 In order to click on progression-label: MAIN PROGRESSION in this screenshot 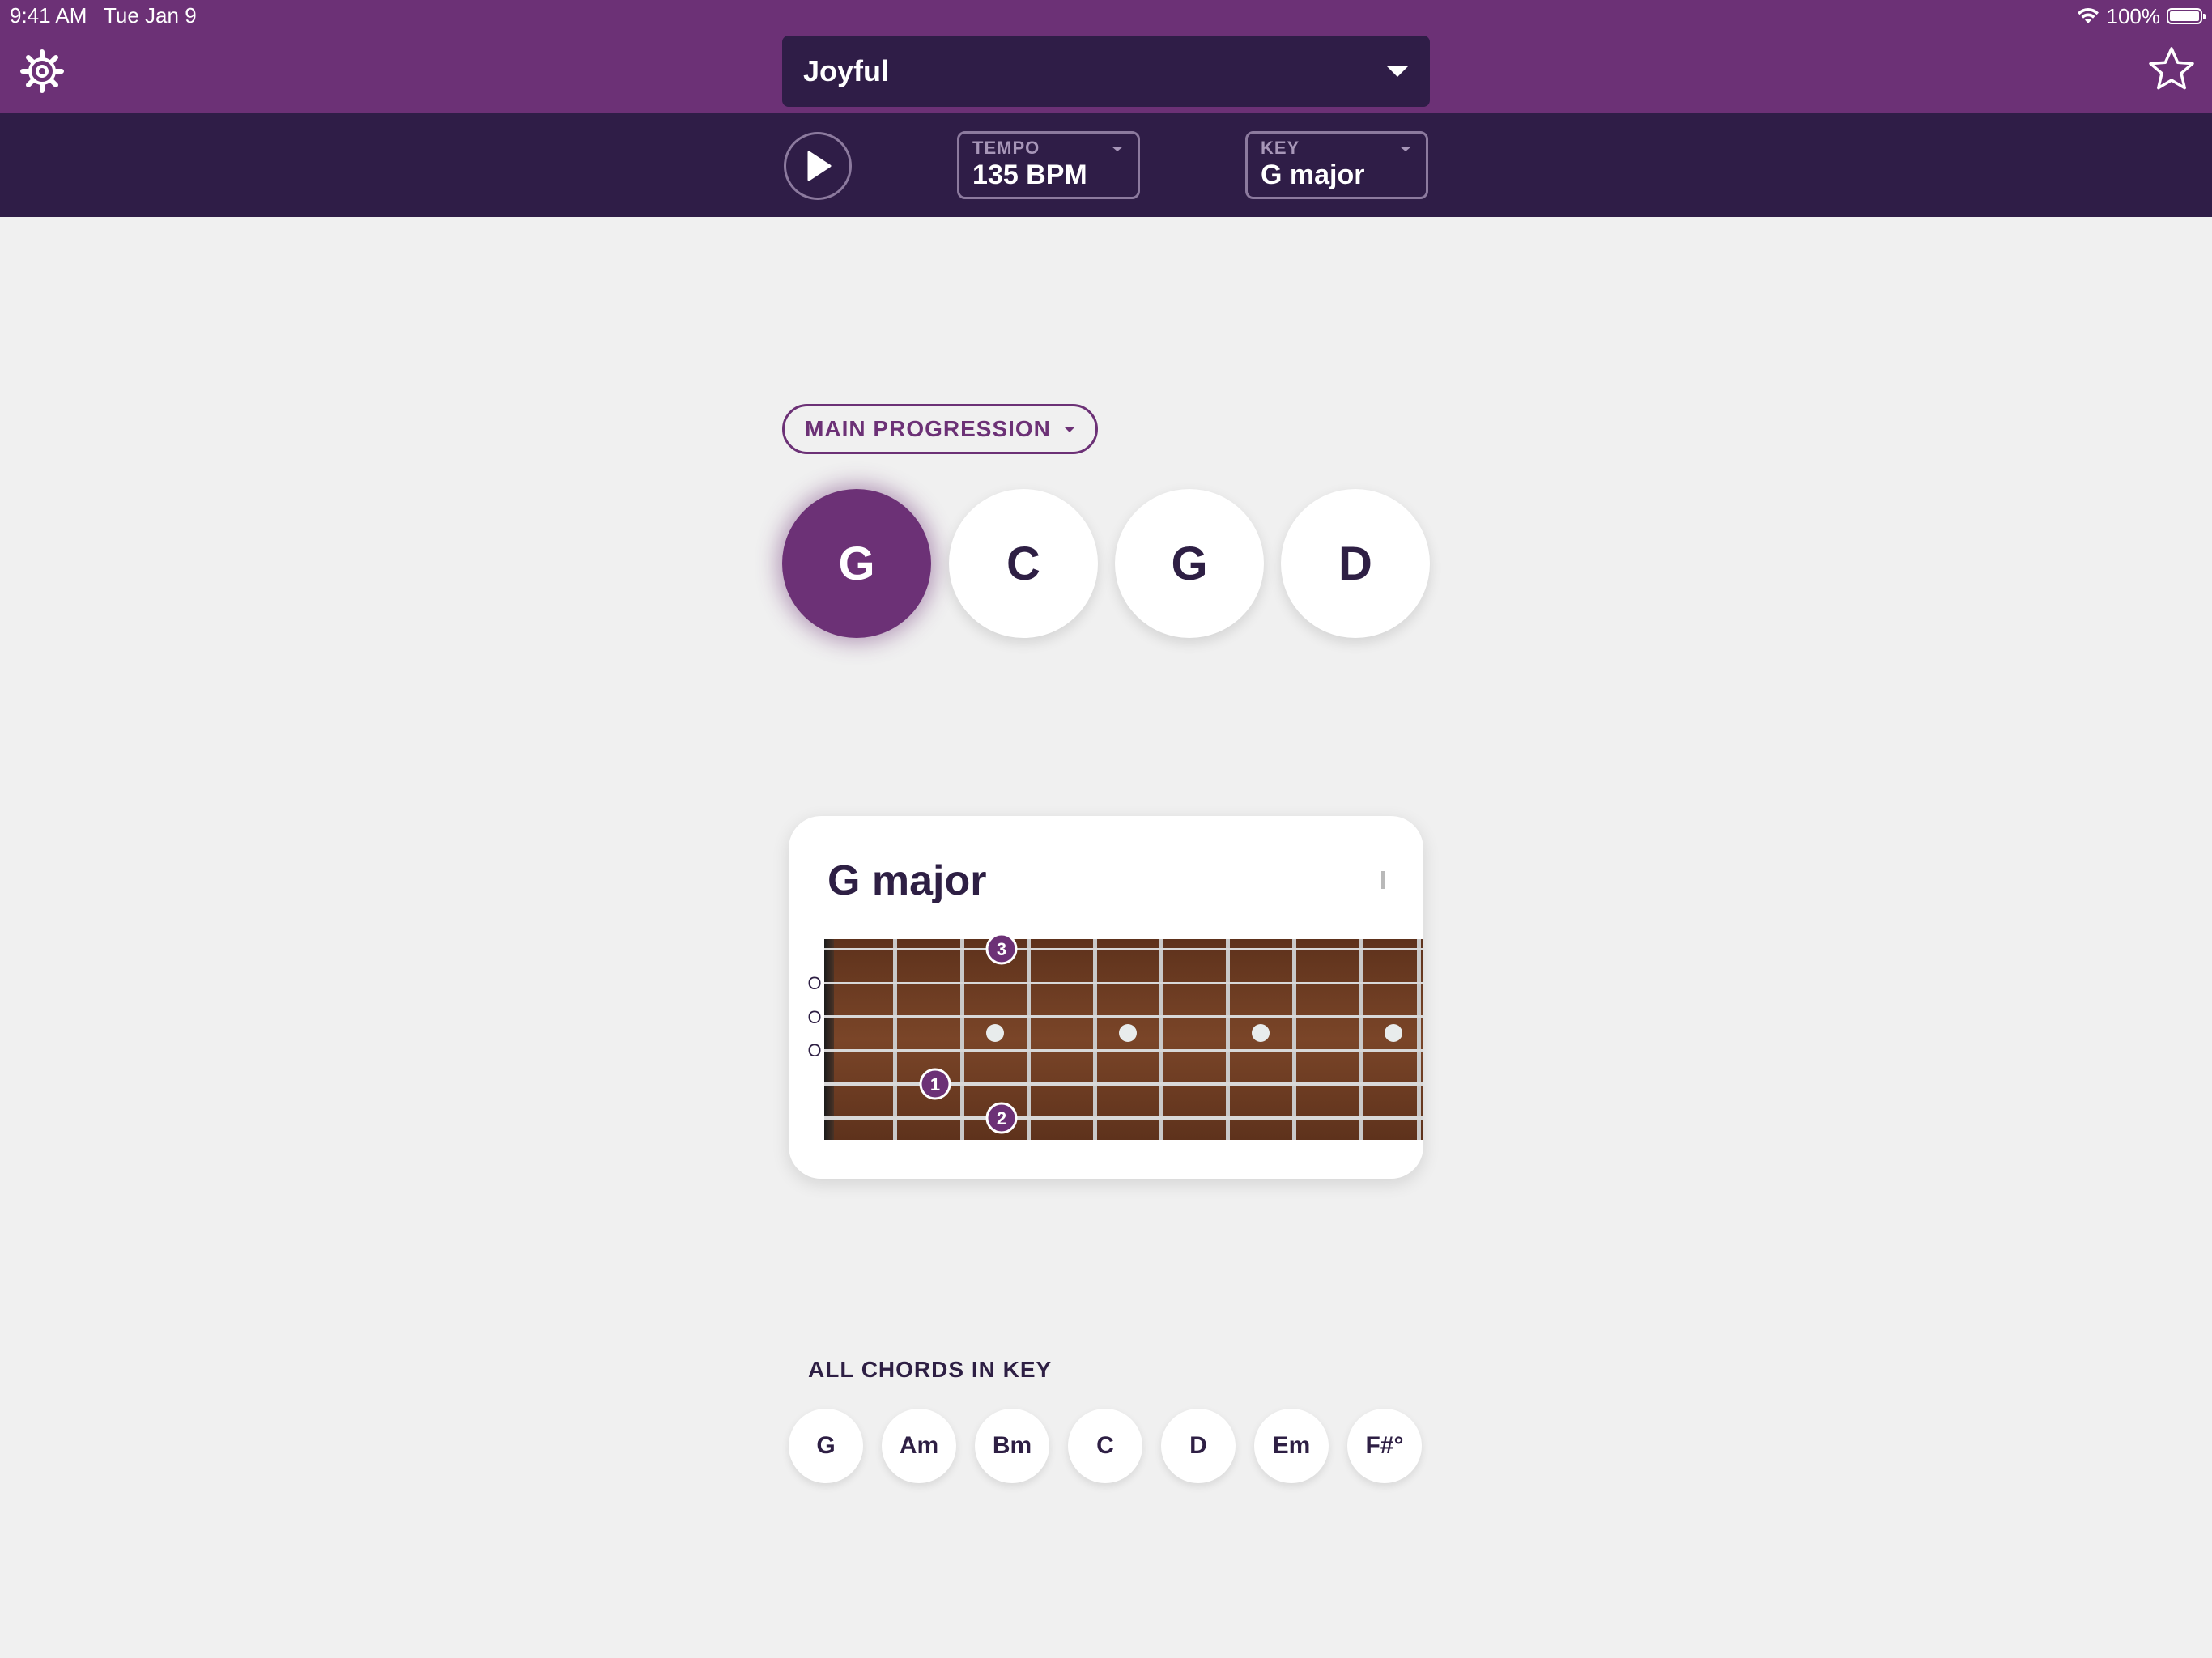, I will do `click(928, 428)`.